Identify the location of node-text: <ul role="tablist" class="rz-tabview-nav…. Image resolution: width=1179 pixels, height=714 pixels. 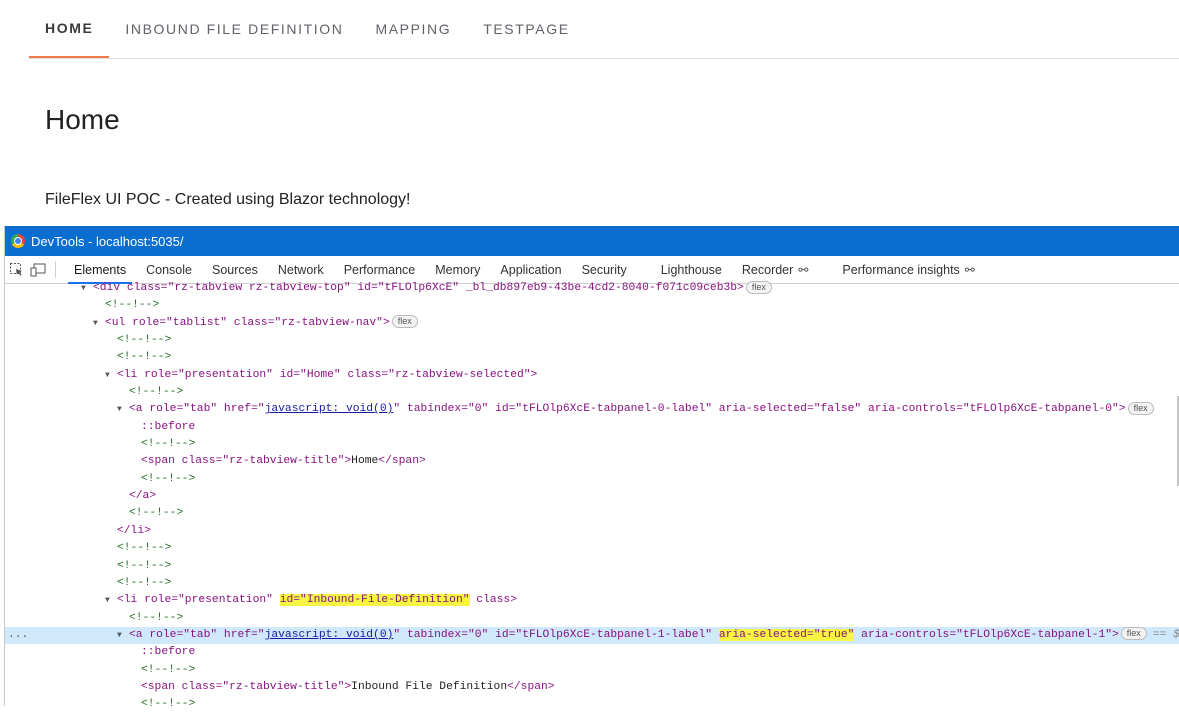
(247, 322).